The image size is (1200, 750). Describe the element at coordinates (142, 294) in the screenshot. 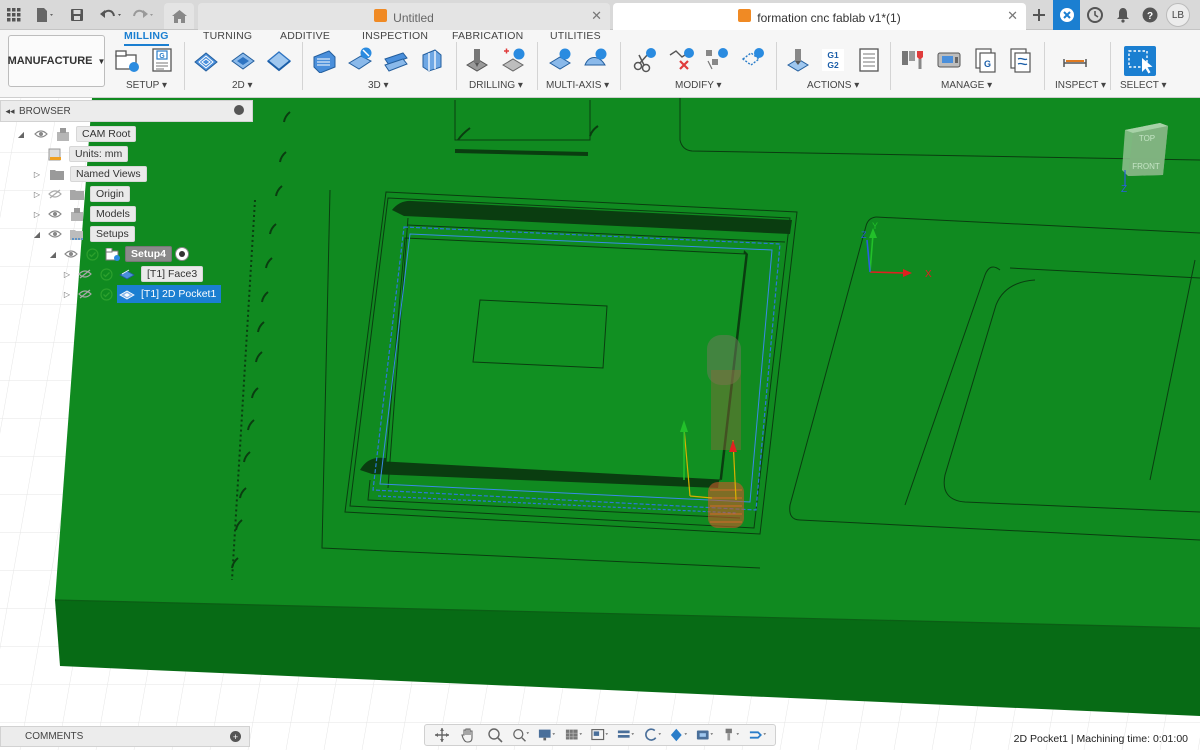

I see `tree-node-2d-pocket1: ▷ [T1] 2D Pocket1` at that location.